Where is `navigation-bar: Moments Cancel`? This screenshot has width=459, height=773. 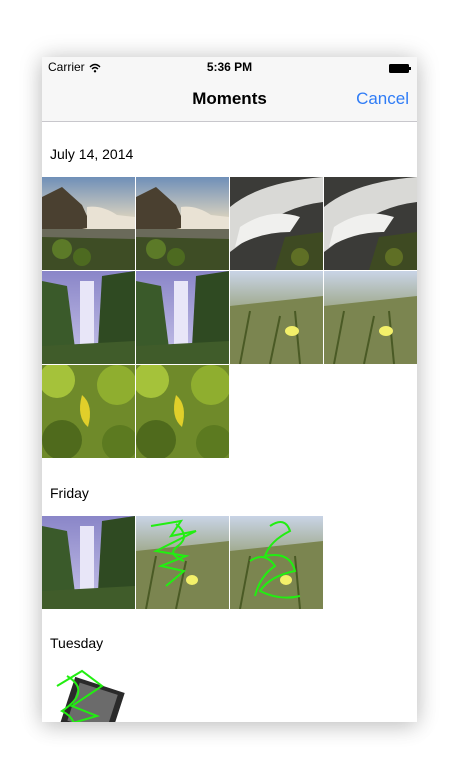 navigation-bar: Moments Cancel is located at coordinates (229, 99).